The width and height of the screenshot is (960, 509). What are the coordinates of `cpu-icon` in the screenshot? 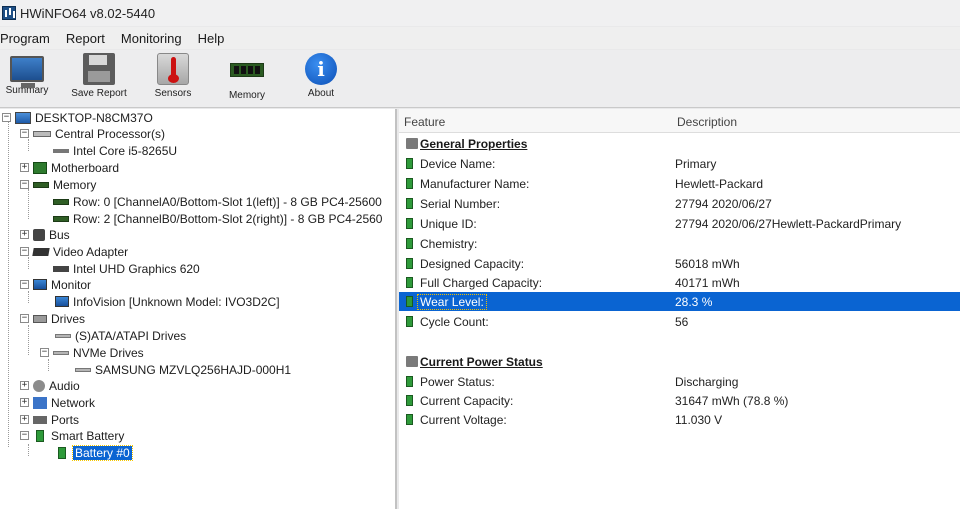 It's located at (42, 133).